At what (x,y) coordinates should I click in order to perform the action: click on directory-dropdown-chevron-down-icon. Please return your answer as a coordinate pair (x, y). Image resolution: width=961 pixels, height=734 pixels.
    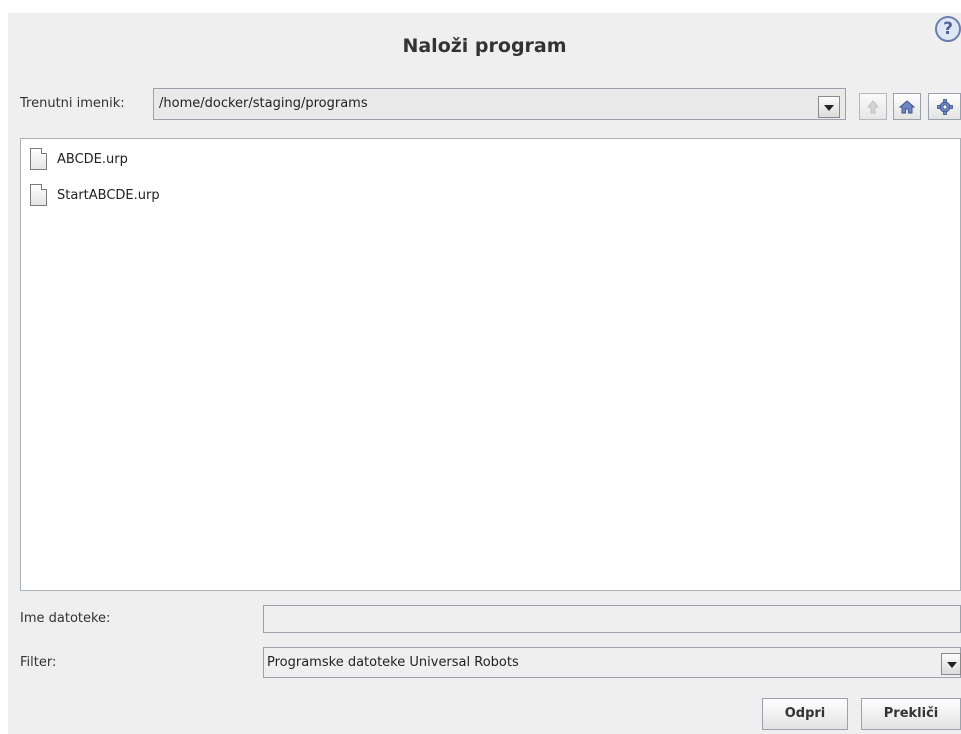
    Looking at the image, I should click on (829, 107).